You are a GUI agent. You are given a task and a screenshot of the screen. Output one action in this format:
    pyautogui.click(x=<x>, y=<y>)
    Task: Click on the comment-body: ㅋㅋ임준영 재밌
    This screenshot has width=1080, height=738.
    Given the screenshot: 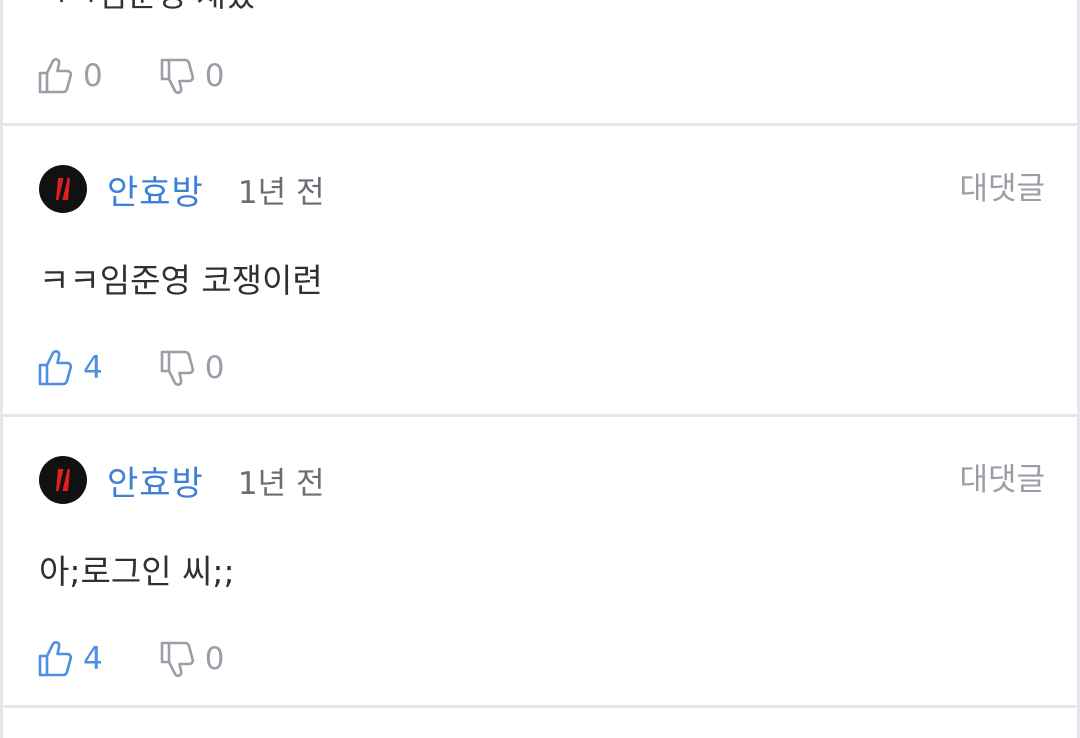 What is the action you would take?
    pyautogui.click(x=147, y=8)
    